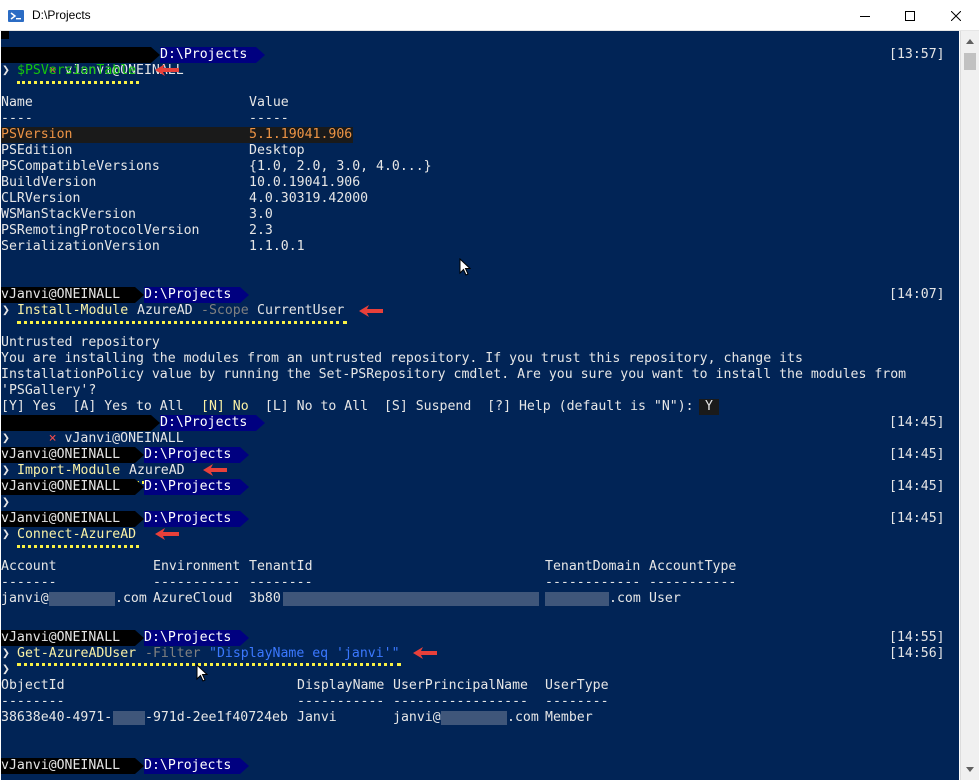 This screenshot has width=979, height=780. I want to click on minimize-icon, so click(865, 16).